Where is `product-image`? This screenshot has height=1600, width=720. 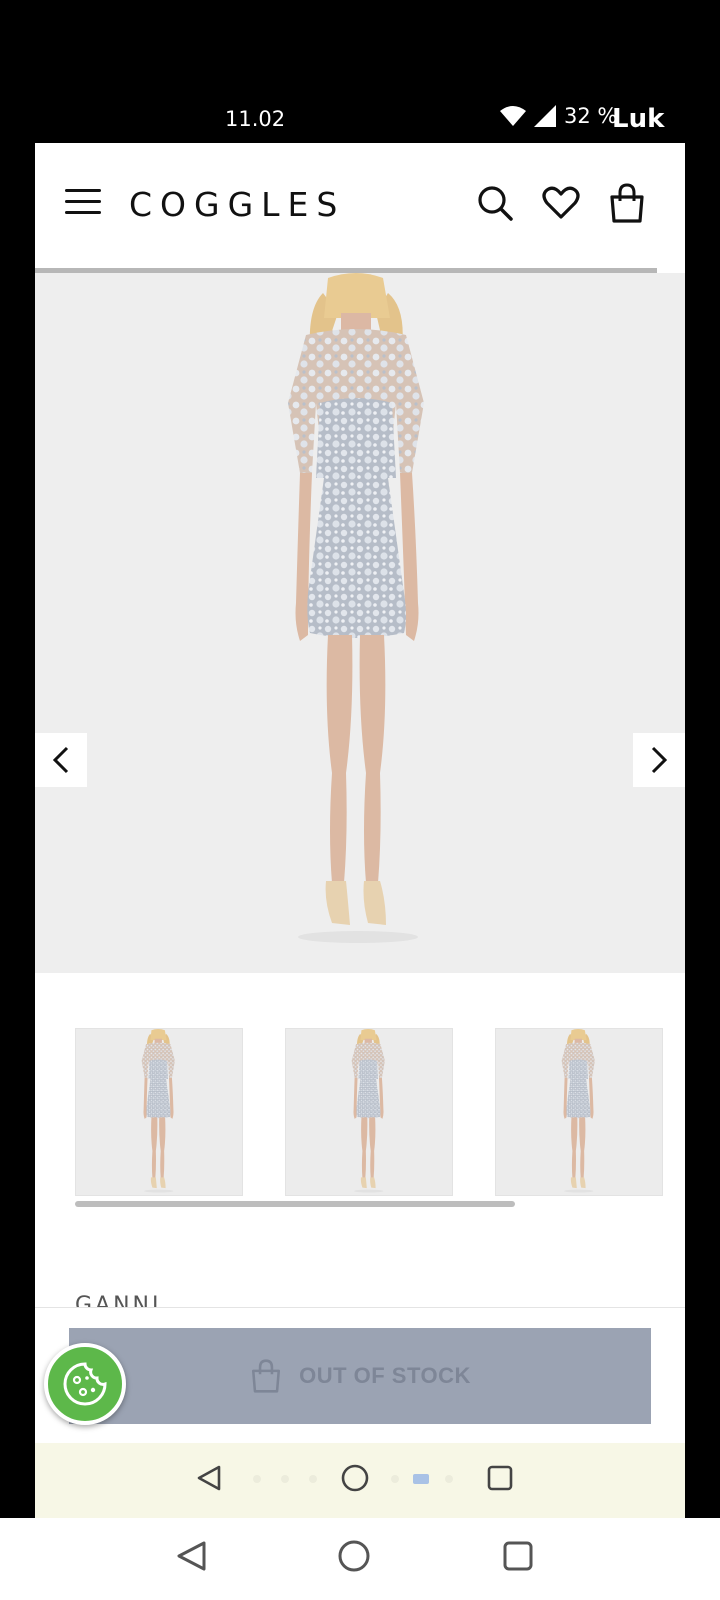 product-image is located at coordinates (356, 608).